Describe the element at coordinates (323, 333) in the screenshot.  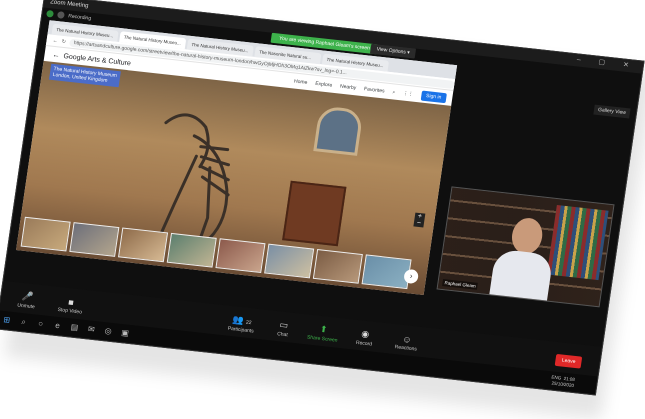
I see `share-screen-button: ⬆ Share Screen` at that location.